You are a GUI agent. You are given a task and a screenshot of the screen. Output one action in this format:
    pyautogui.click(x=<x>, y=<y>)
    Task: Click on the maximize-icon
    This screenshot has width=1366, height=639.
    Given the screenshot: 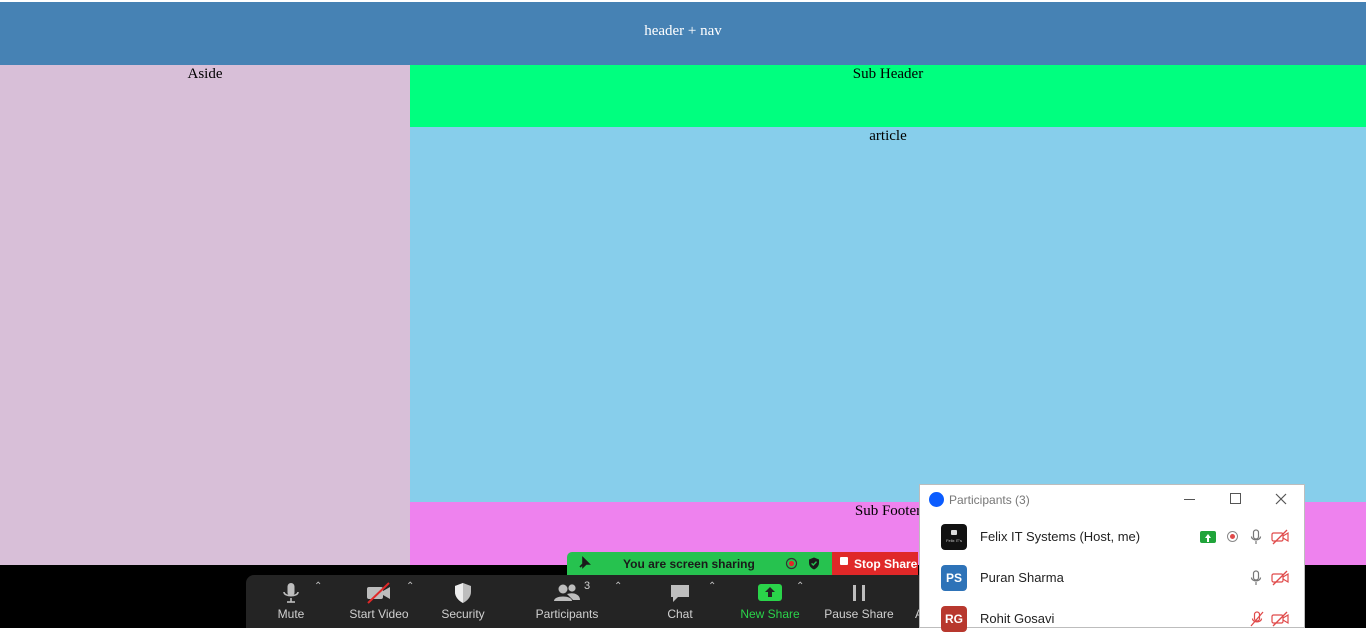 What is the action you would take?
    pyautogui.click(x=1235, y=498)
    